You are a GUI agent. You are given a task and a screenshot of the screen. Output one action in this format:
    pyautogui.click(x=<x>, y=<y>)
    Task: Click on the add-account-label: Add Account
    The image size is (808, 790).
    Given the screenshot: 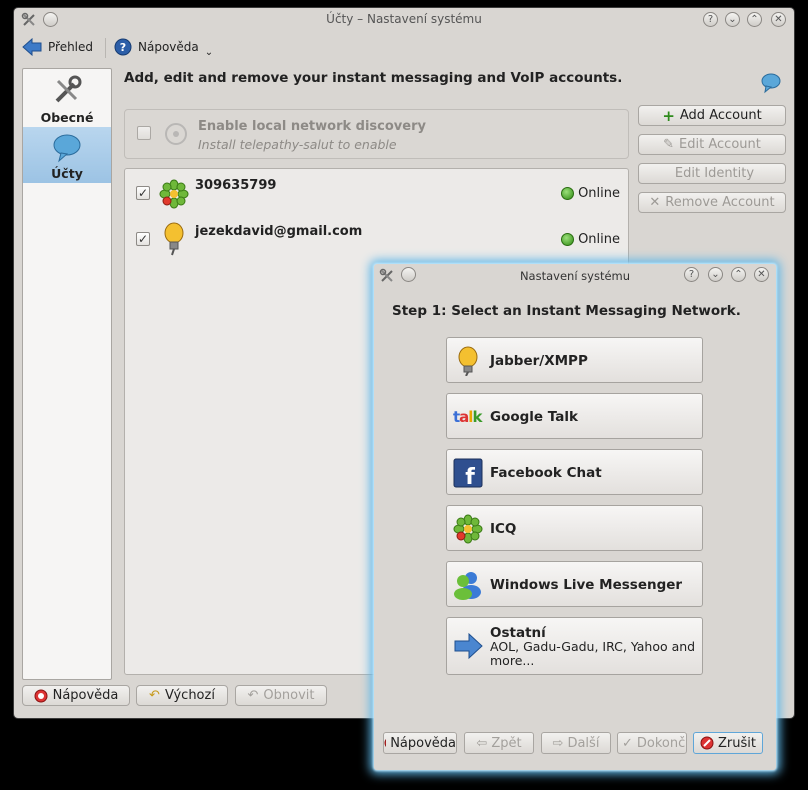 What is the action you would take?
    pyautogui.click(x=720, y=115)
    